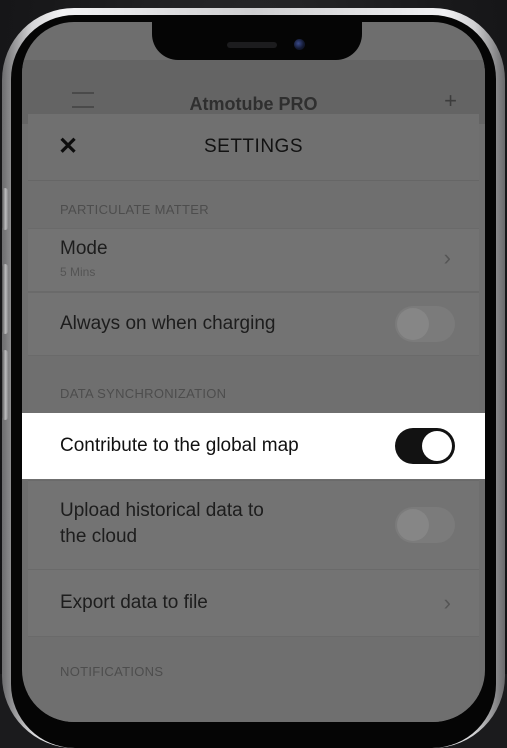  What do you see at coordinates (168, 323) in the screenshot?
I see `always-on-charging-label: Always on when charging` at bounding box center [168, 323].